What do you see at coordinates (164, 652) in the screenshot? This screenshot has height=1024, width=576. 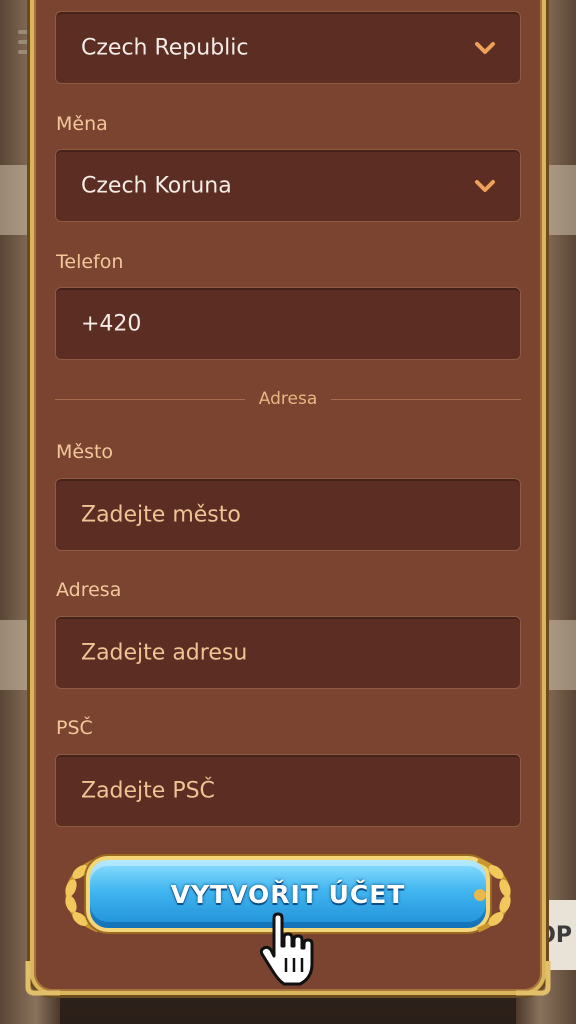 I see `address-placeholder: Zadejte adresu` at bounding box center [164, 652].